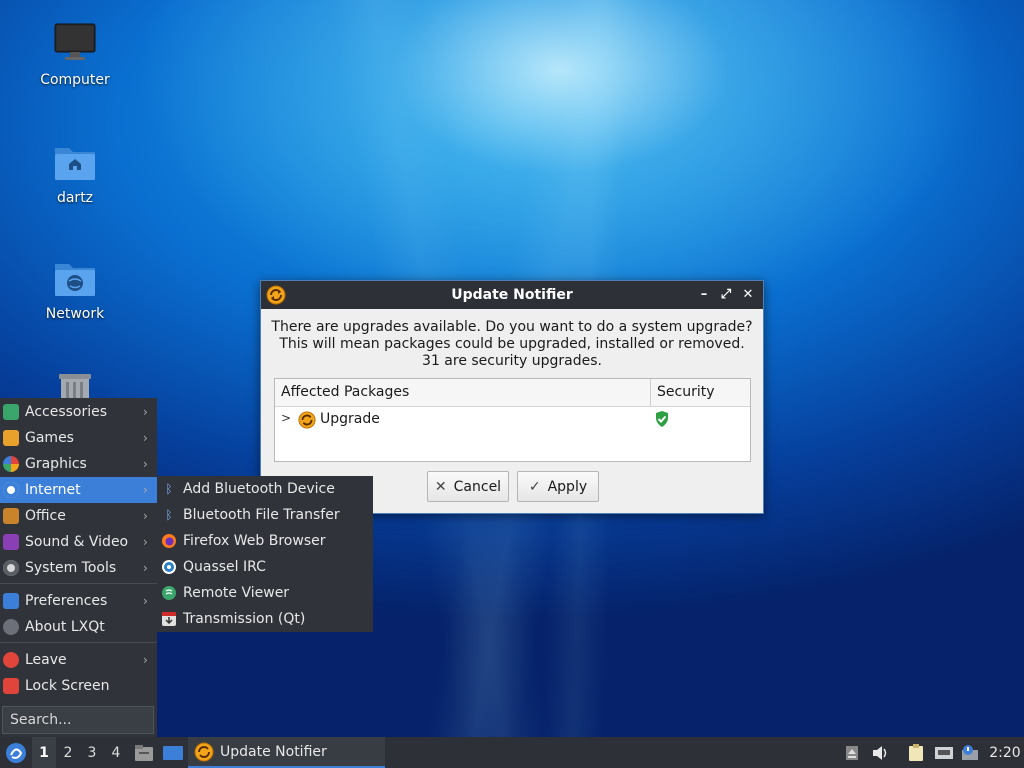  What do you see at coordinates (144, 752) in the screenshot?
I see `file-manager-launcher` at bounding box center [144, 752].